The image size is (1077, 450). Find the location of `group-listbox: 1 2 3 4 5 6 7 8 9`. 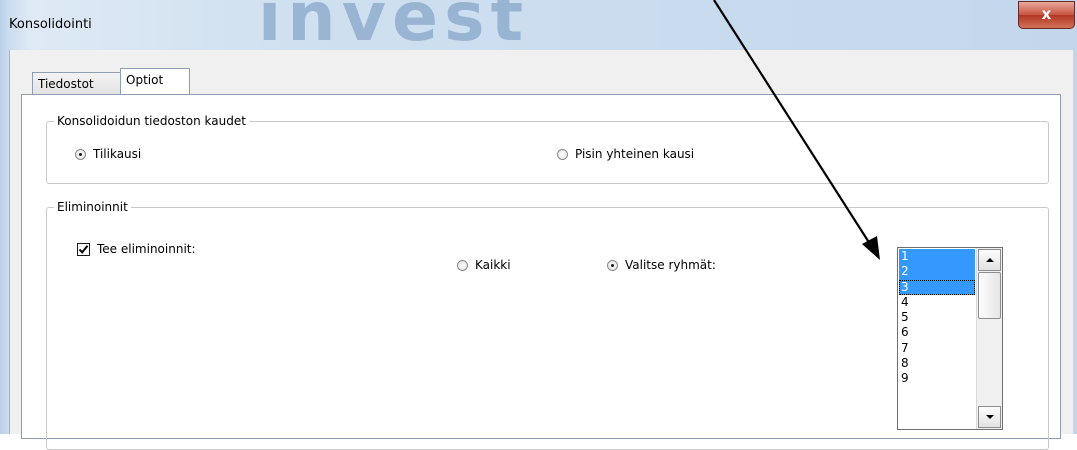

group-listbox: 1 2 3 4 5 6 7 8 9 is located at coordinates (950, 338).